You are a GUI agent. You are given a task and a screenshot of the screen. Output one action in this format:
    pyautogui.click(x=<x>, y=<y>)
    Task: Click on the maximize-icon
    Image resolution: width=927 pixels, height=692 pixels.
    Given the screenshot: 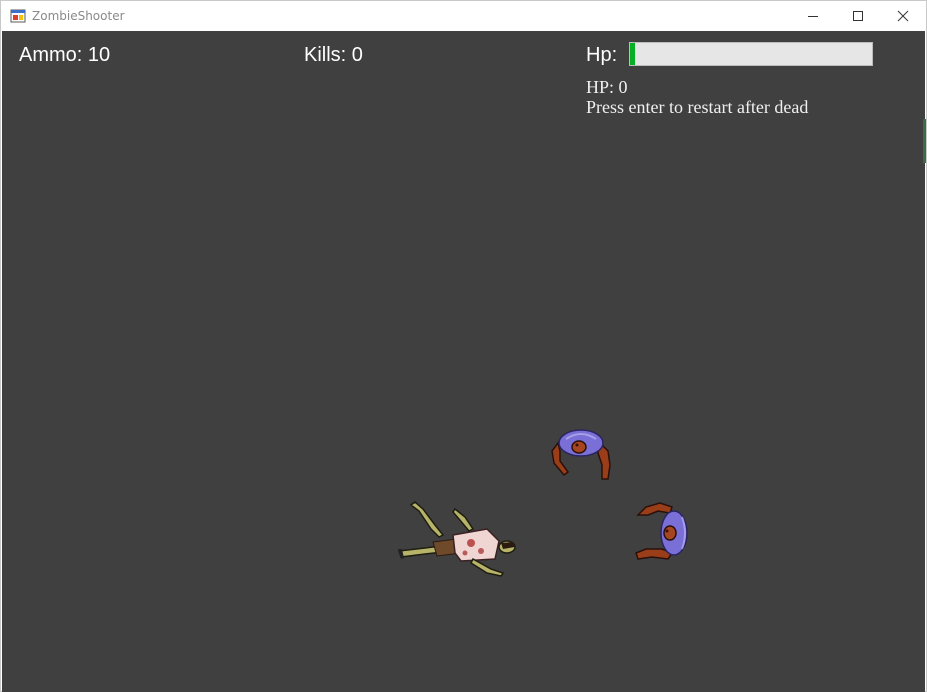 What is the action you would take?
    pyautogui.click(x=858, y=16)
    